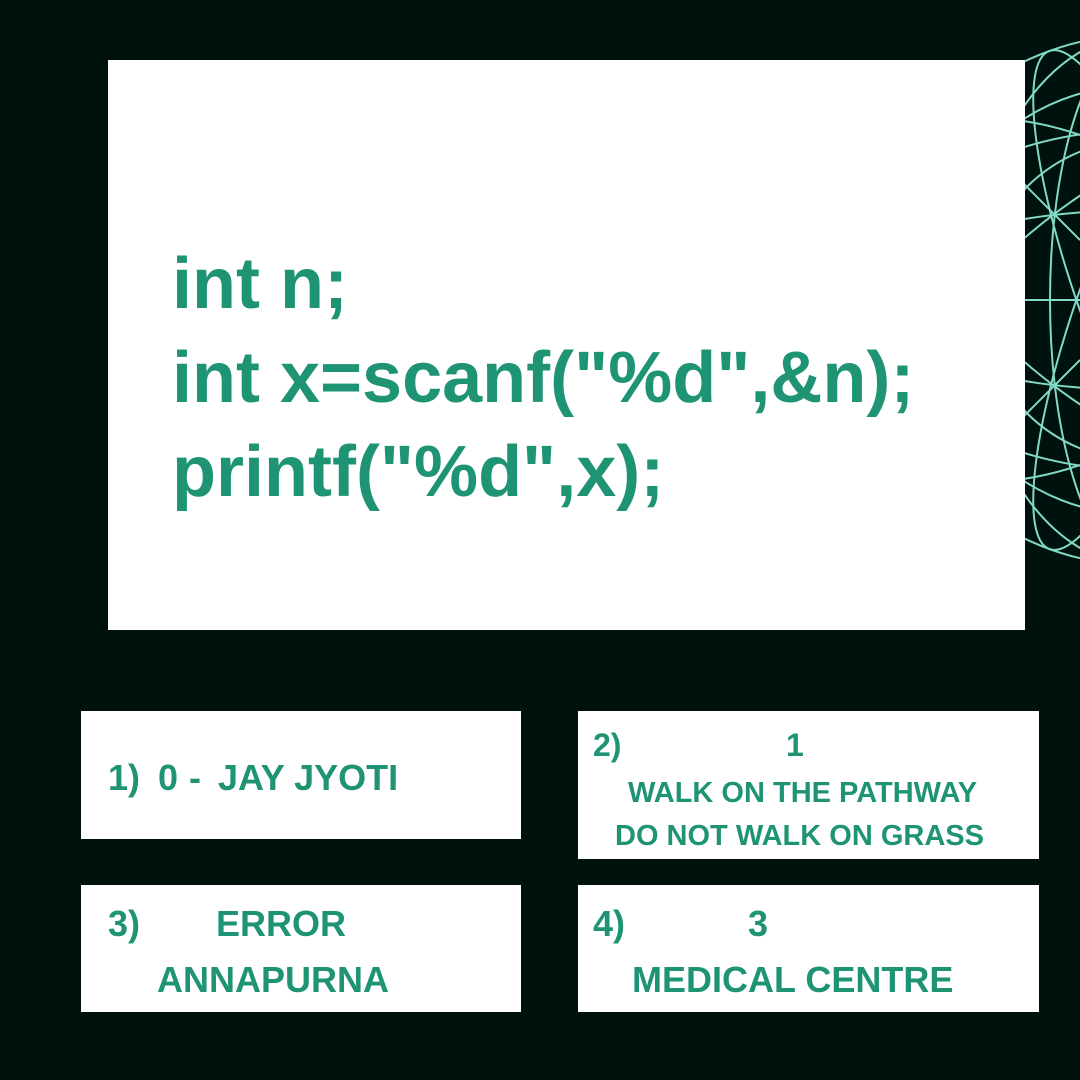 This screenshot has height=1080, width=1080. What do you see at coordinates (609, 923) in the screenshot?
I see `option-4-number: 4)` at bounding box center [609, 923].